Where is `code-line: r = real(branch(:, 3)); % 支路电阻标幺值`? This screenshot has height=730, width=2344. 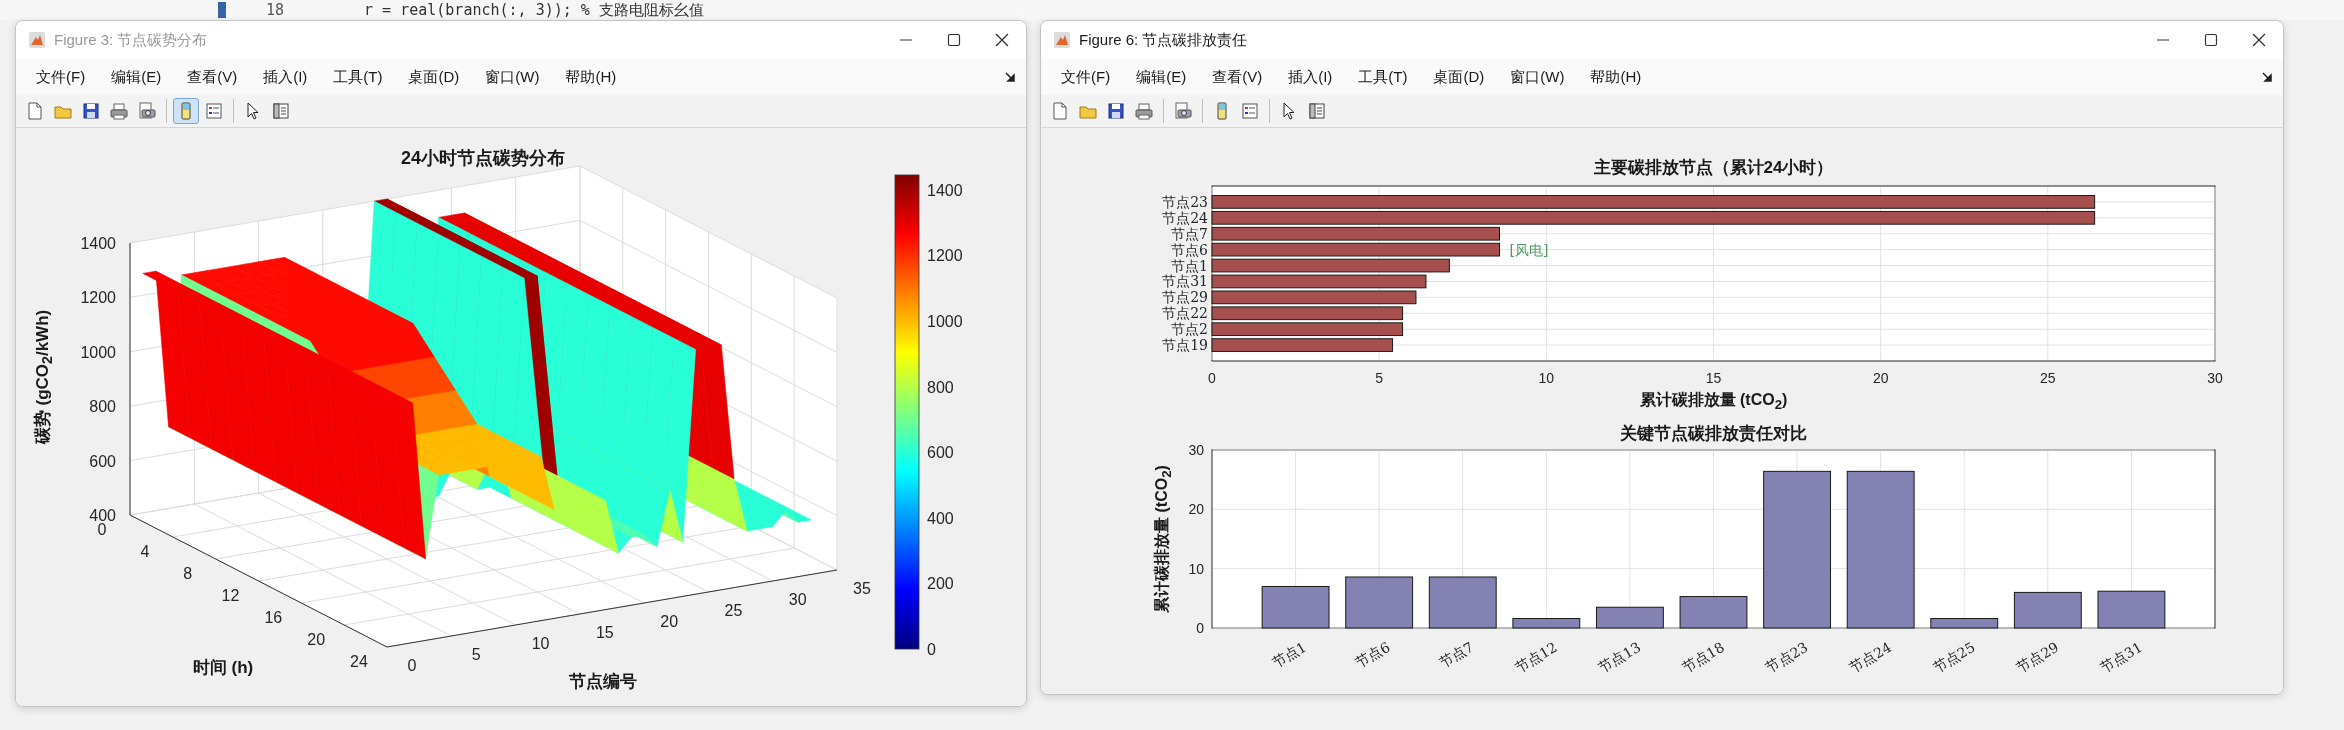 code-line: r = real(branch(:, 3)); % 支路电阻标幺值 is located at coordinates (534, 10).